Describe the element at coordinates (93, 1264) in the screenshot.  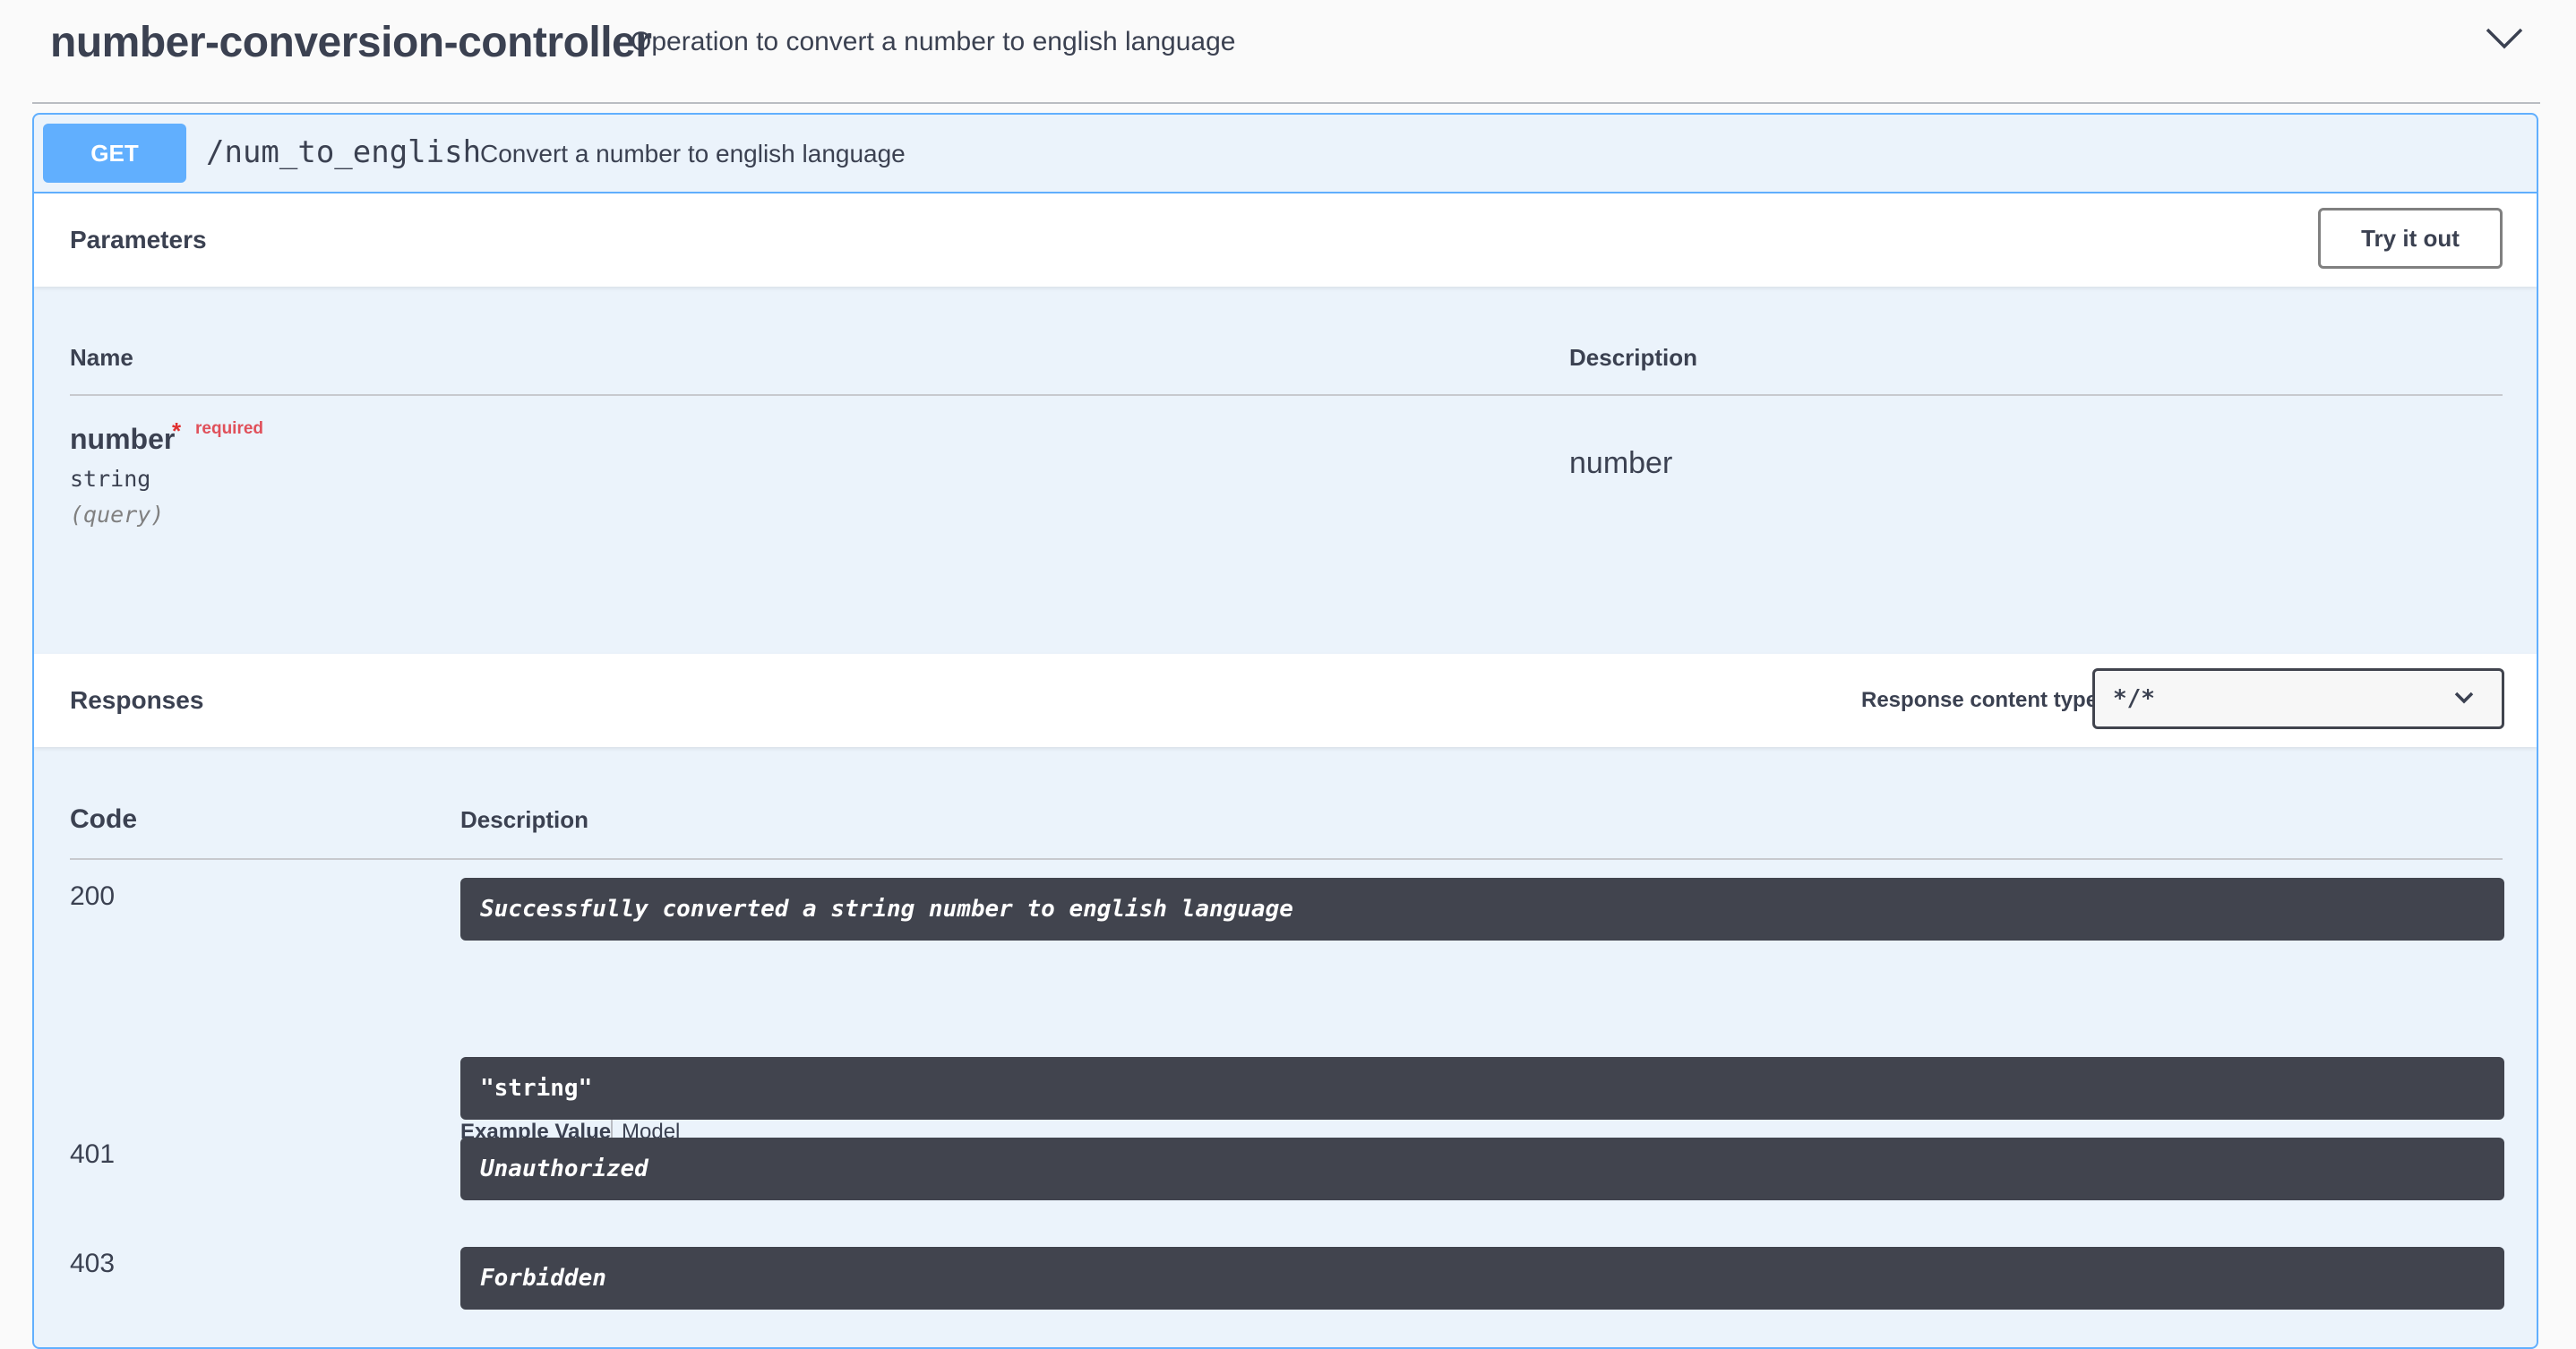
I see `response-code: 403` at that location.